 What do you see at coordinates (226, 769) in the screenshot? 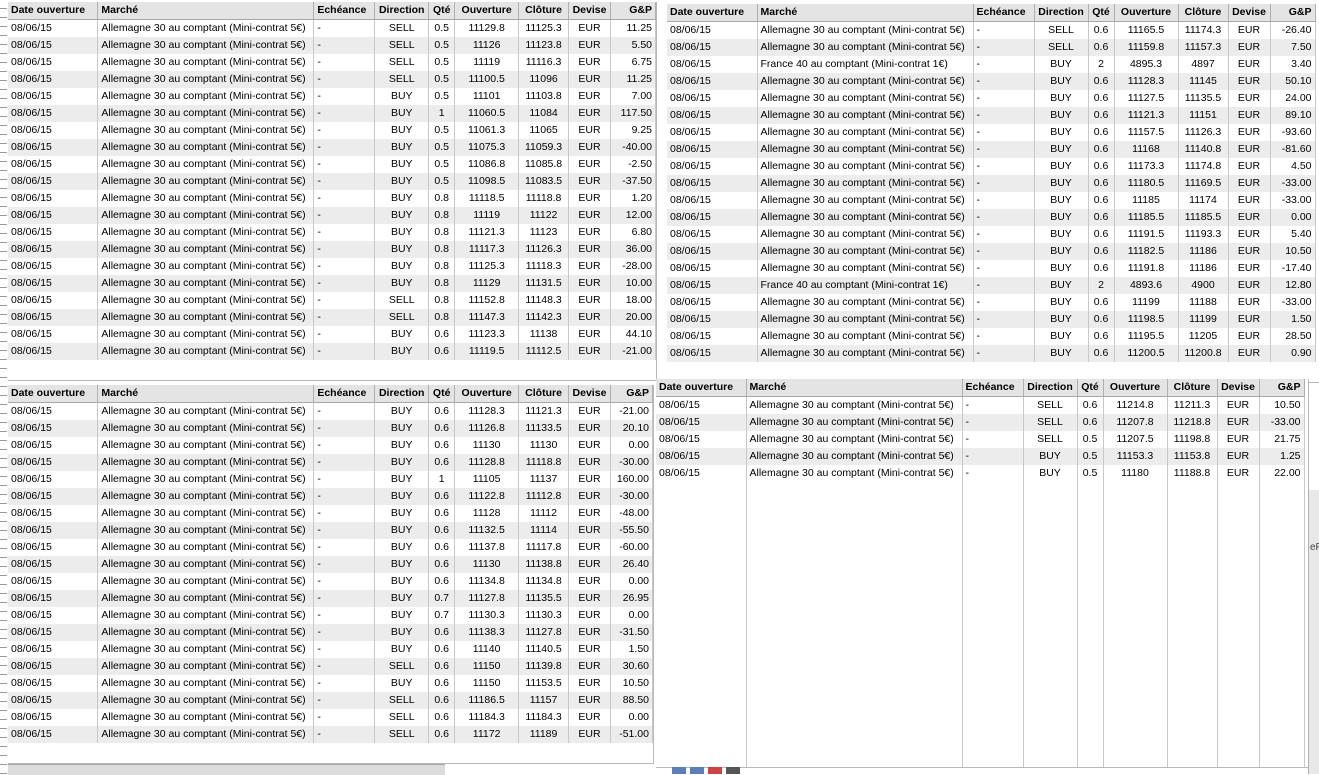
I see `horizontal-scrollbar` at bounding box center [226, 769].